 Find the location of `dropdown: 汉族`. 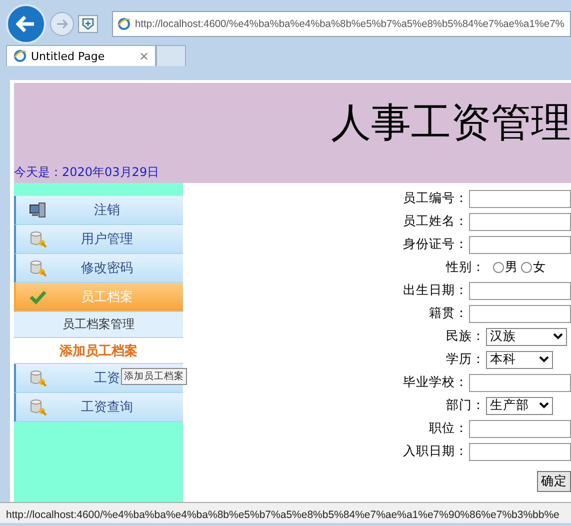

dropdown: 汉族 is located at coordinates (526, 337).